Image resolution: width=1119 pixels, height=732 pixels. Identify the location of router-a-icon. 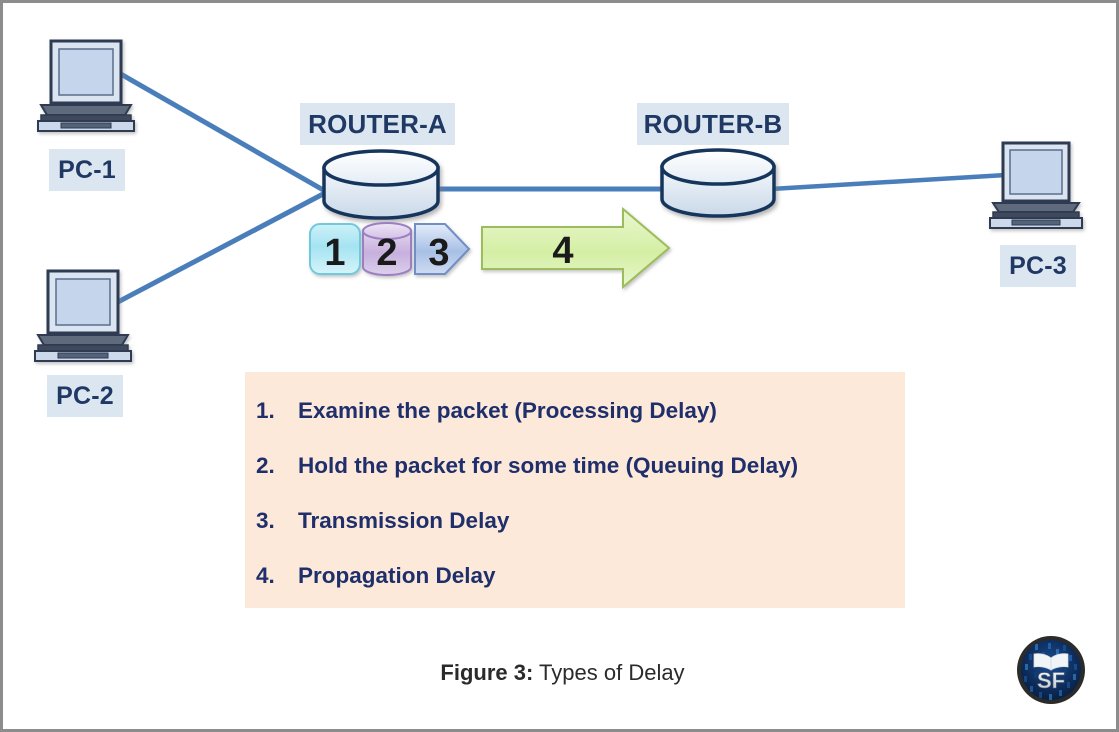
(381, 184).